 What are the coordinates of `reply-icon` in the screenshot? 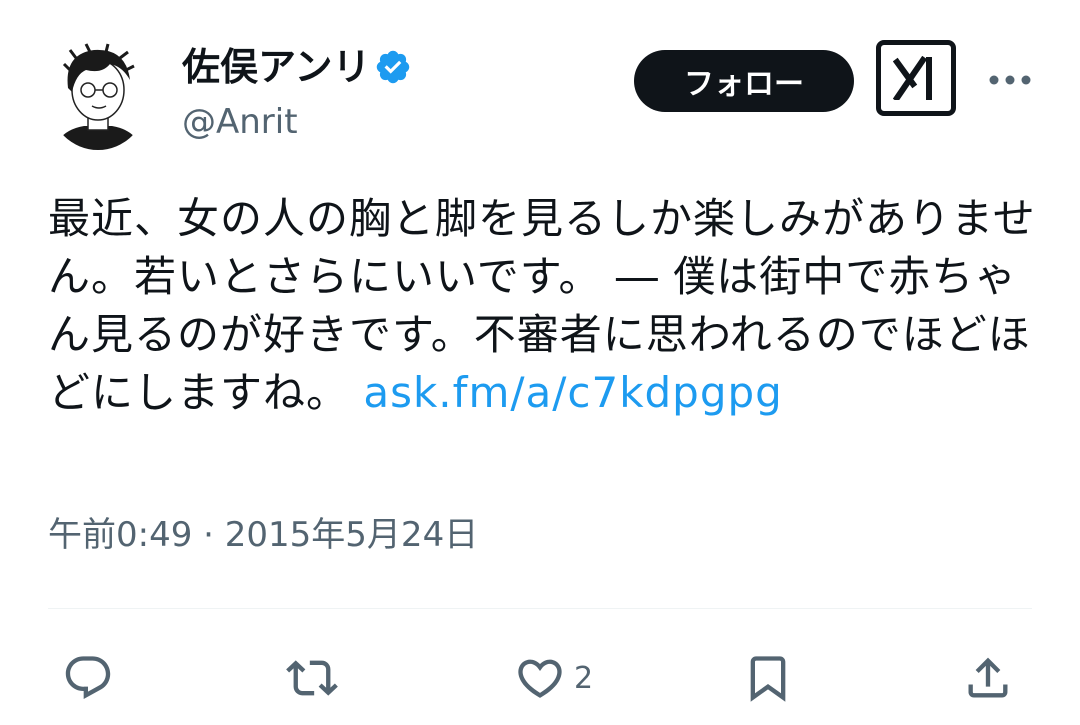 It's located at (88, 678).